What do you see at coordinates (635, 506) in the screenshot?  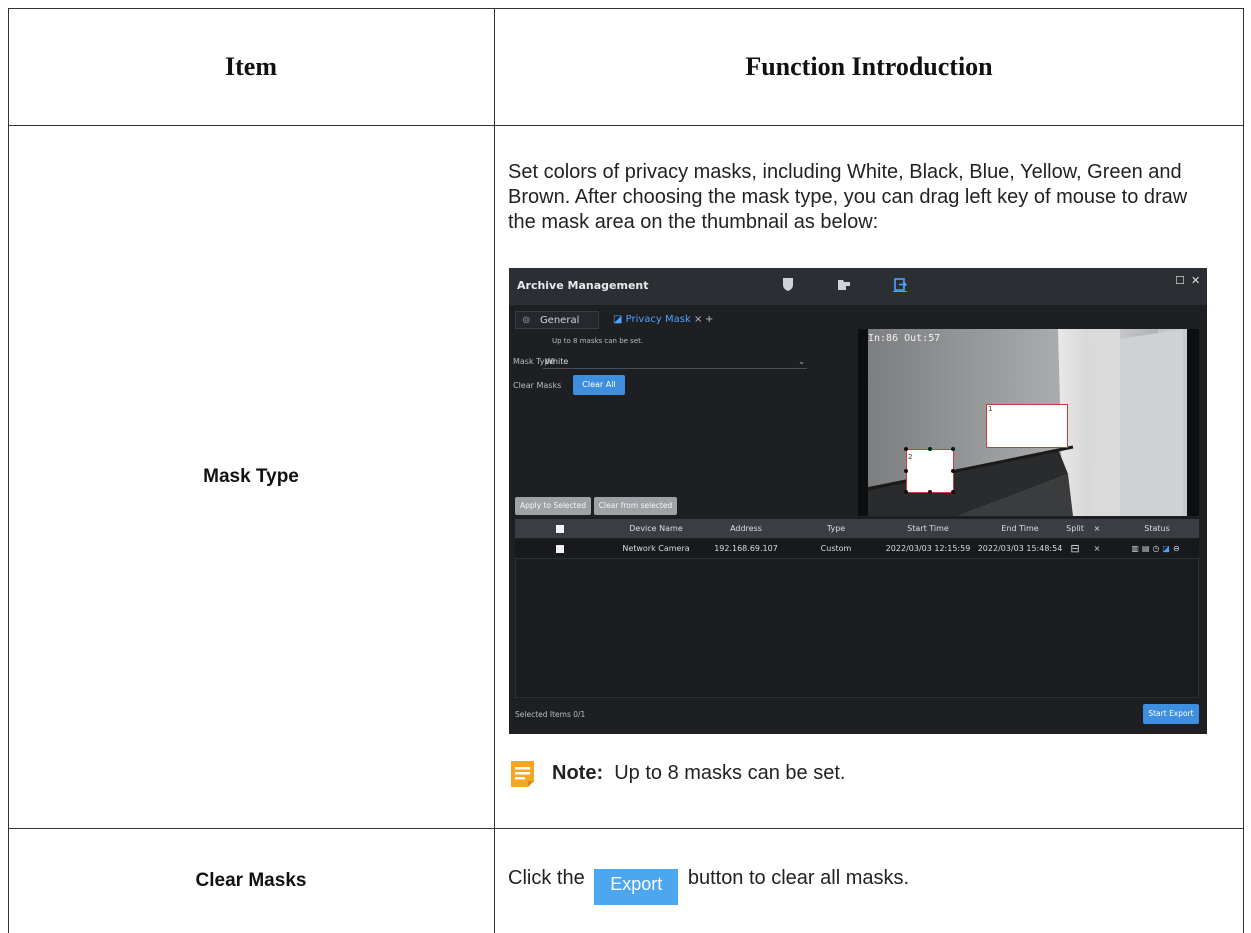 I see `clear-from-selected-button: Clear from selected` at bounding box center [635, 506].